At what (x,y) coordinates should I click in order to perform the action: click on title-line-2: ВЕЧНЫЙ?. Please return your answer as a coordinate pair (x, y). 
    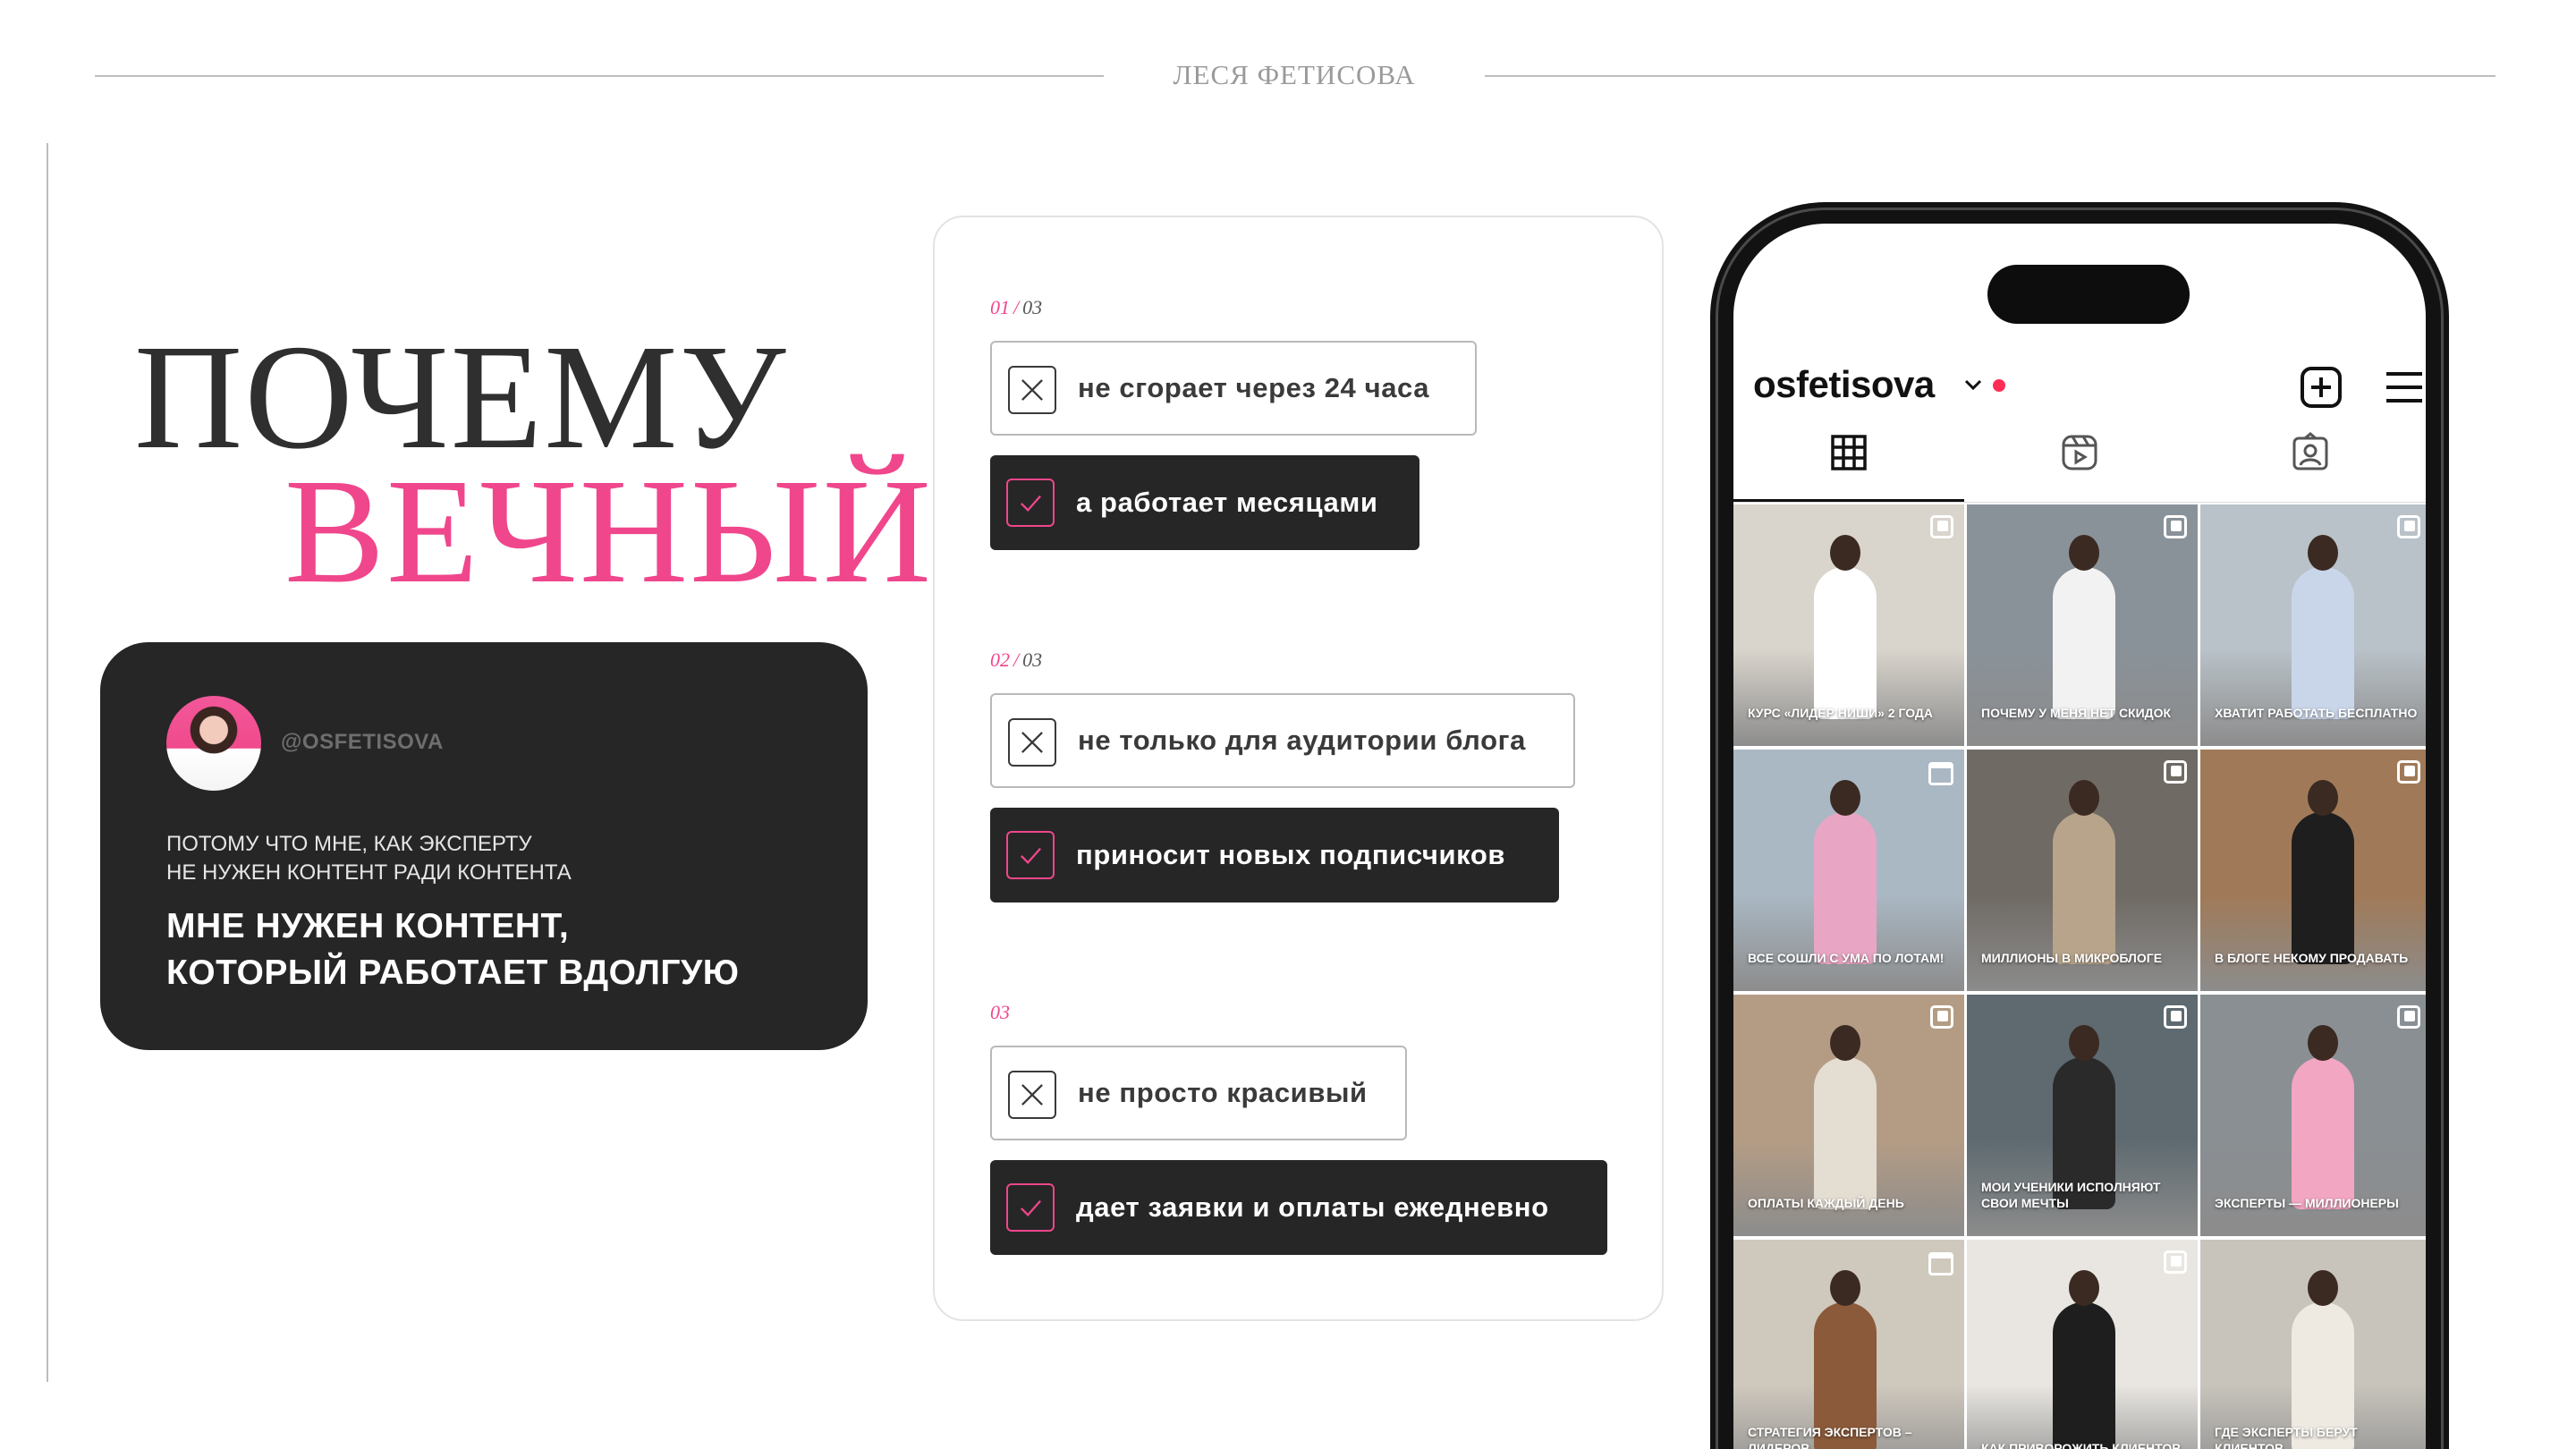
    Looking at the image, I should click on (643, 531).